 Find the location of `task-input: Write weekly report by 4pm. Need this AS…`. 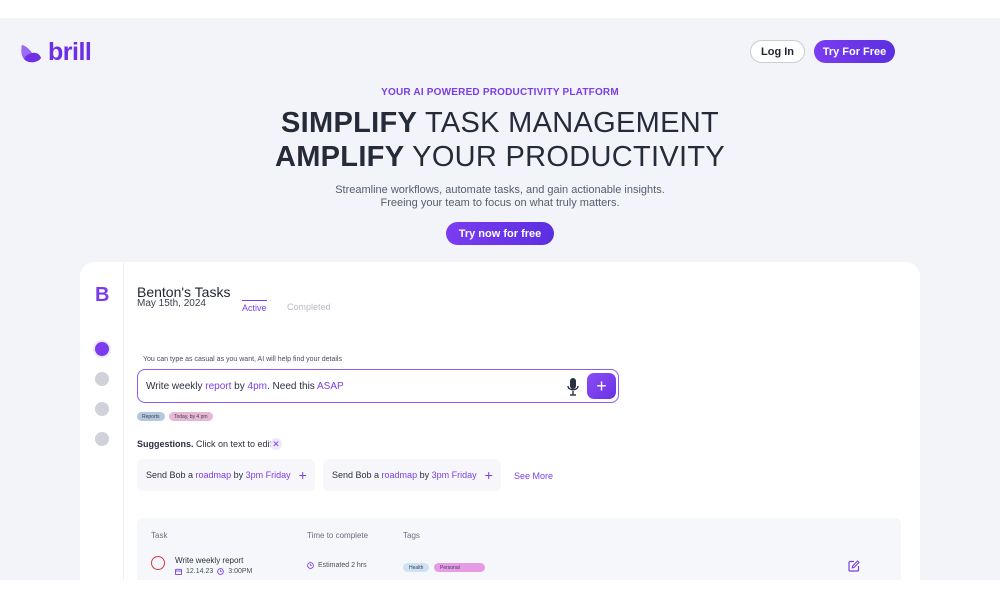

task-input: Write weekly report by 4pm. Need this AS… is located at coordinates (378, 386).